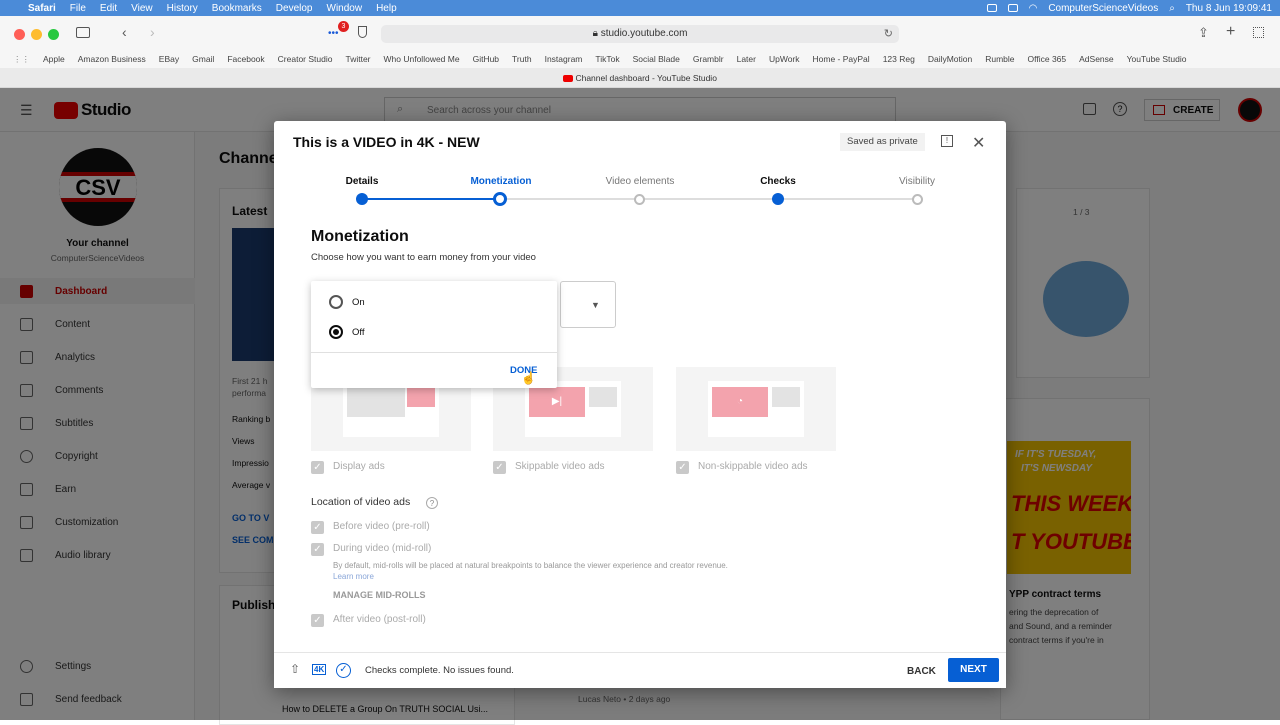 The height and width of the screenshot is (725, 1280). Describe the element at coordinates (336, 302) in the screenshot. I see `radio-on` at that location.